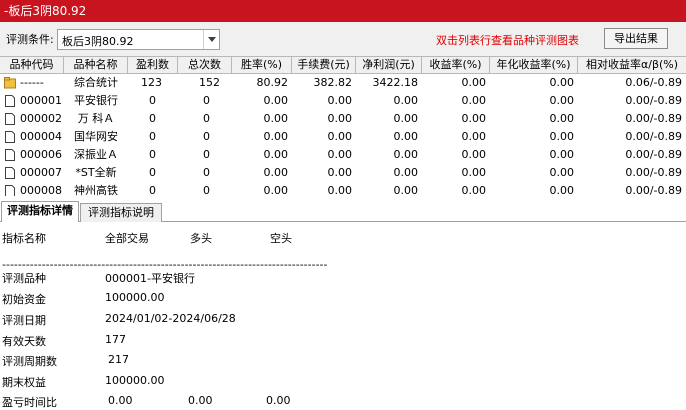 The height and width of the screenshot is (410, 686). I want to click on column-header: 收益率(%), so click(456, 65).